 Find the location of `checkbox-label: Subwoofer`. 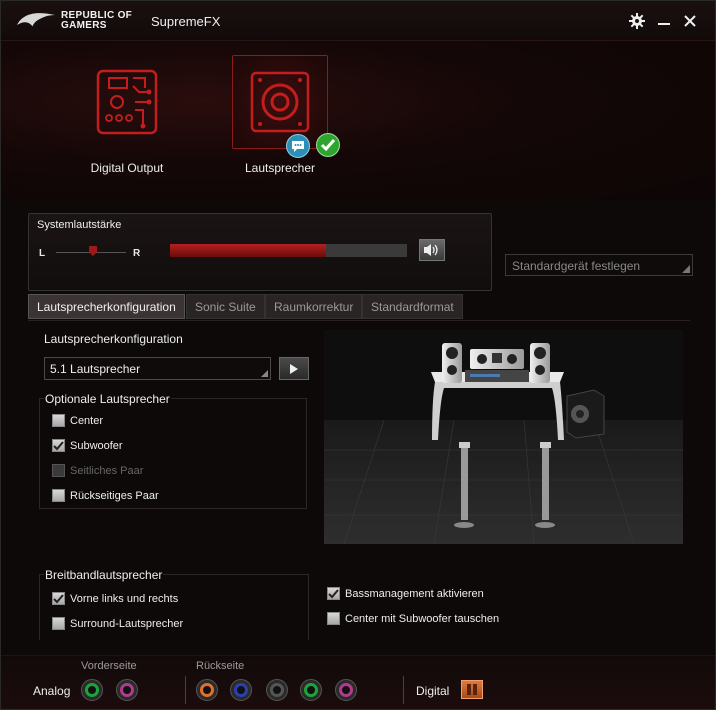

checkbox-label: Subwoofer is located at coordinates (96, 445).